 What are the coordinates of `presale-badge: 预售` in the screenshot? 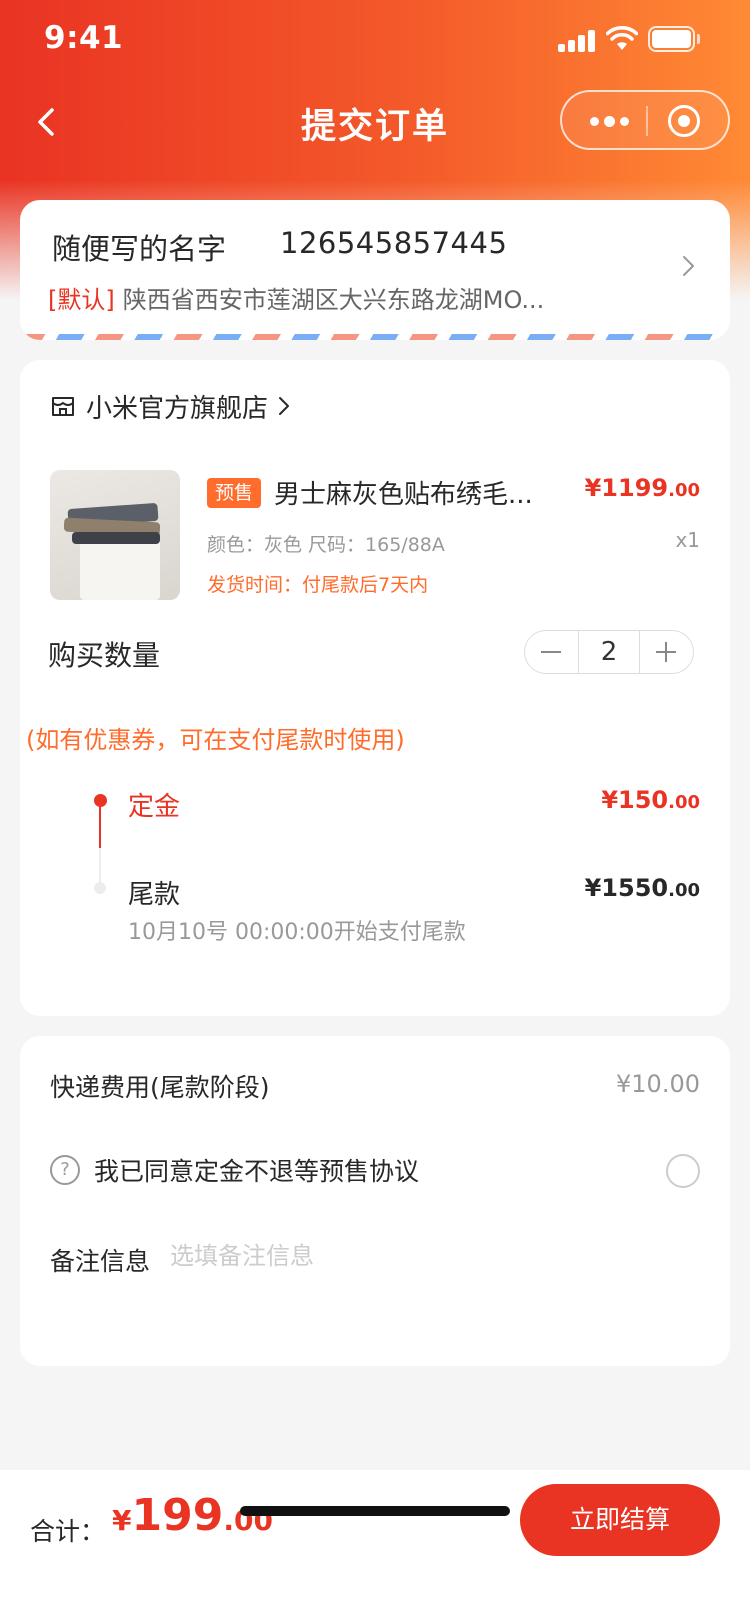 It's located at (234, 493).